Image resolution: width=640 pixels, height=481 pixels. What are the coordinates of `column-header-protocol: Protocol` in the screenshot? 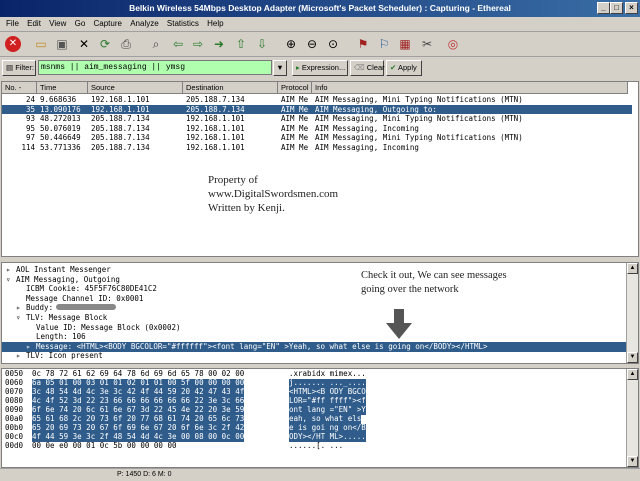 It's located at (295, 88).